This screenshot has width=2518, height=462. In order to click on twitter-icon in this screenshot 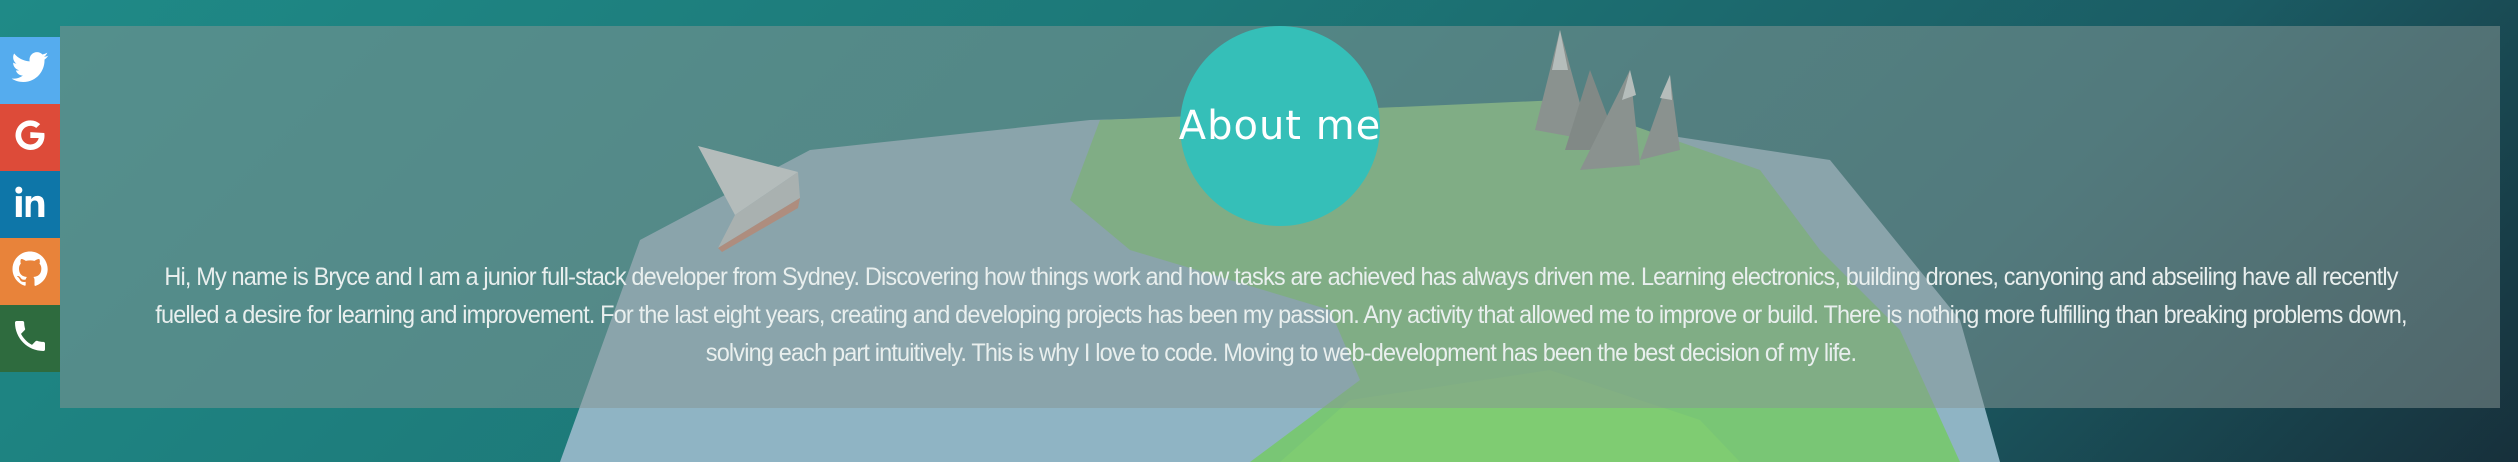, I will do `click(30, 70)`.